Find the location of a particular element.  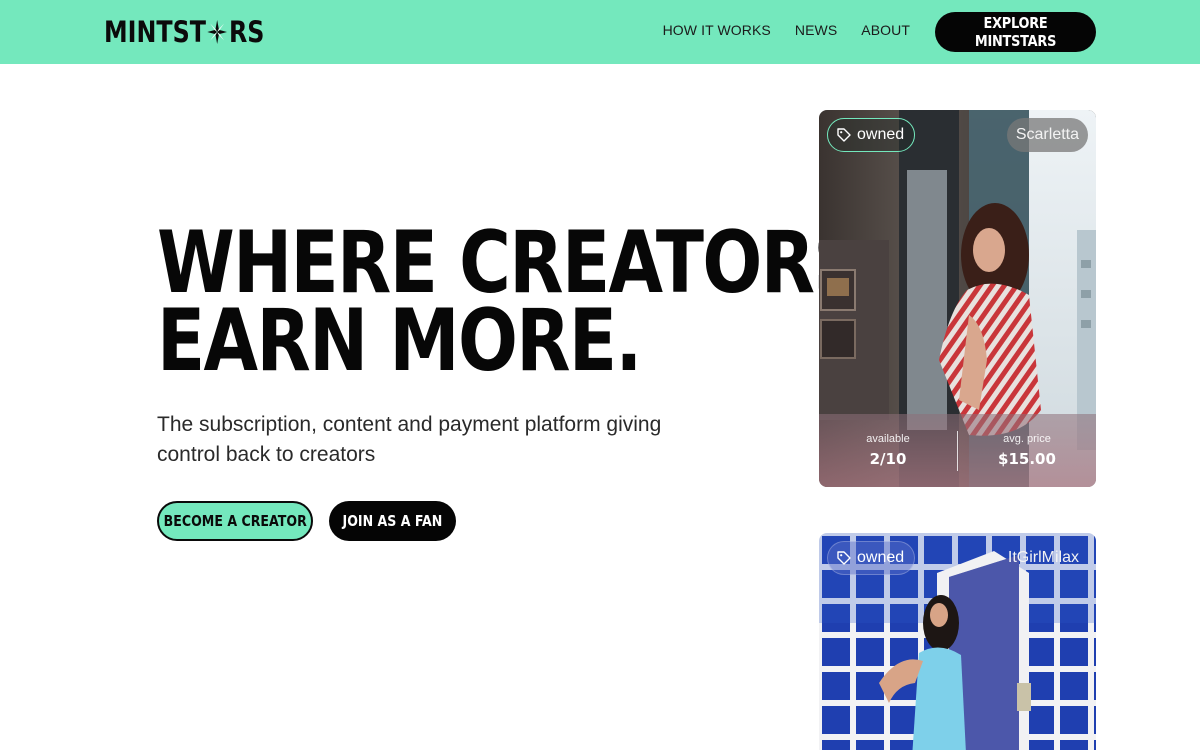

hero-title-line-2: EARN MORE. is located at coordinates (399, 341).